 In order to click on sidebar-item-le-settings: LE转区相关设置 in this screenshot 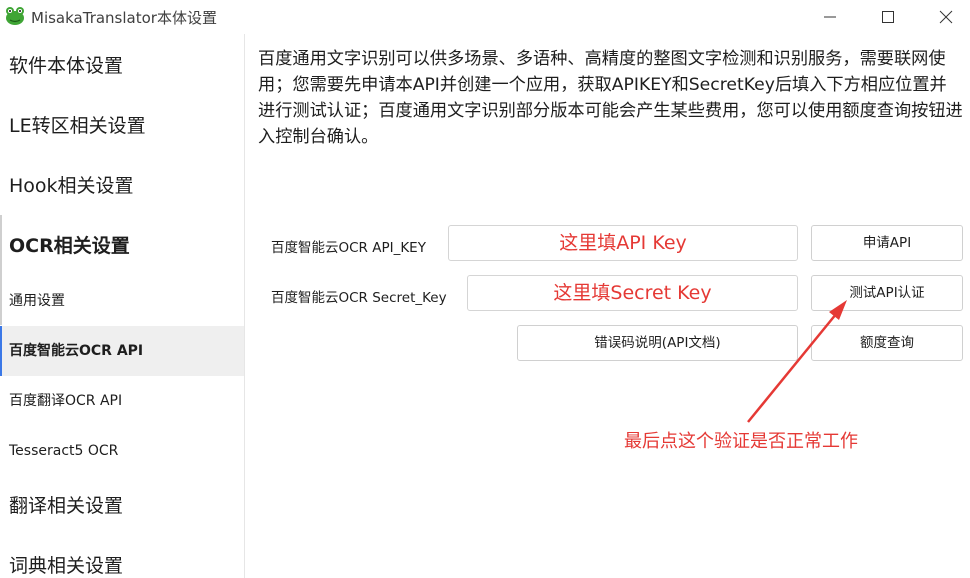, I will do `click(122, 126)`.